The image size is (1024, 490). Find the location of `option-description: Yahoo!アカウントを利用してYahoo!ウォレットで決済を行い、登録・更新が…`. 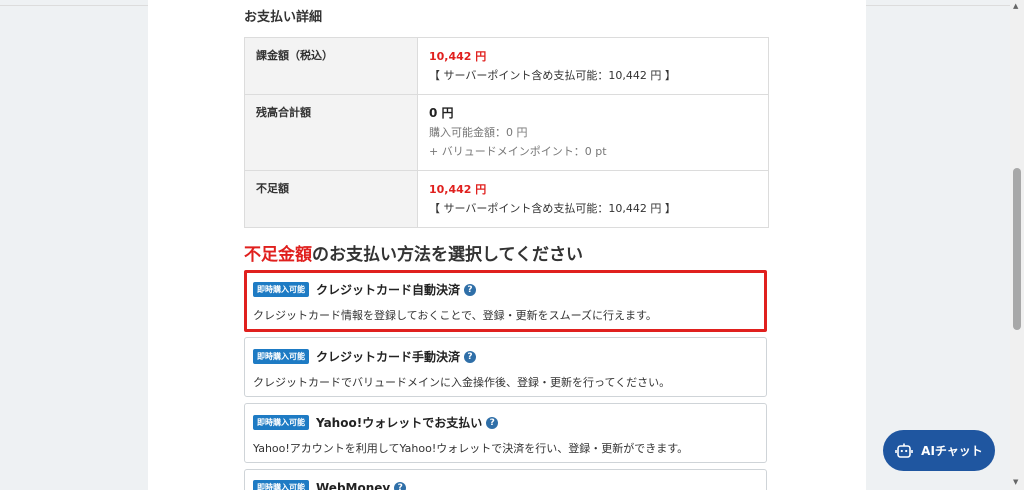

option-description: Yahoo!アカウントを利用してYahoo!ウォレットで決済を行い、登録・更新が… is located at coordinates (471, 448).